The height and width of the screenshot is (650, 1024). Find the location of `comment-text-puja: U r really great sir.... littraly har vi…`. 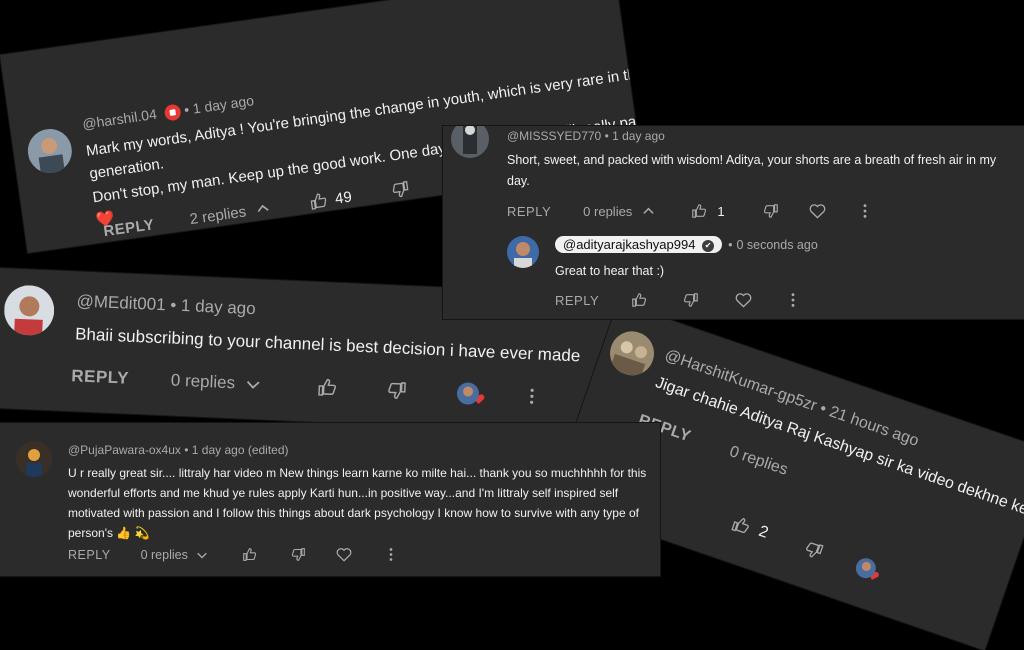

comment-text-puja: U r really great sir.... littraly har vi… is located at coordinates (357, 503).